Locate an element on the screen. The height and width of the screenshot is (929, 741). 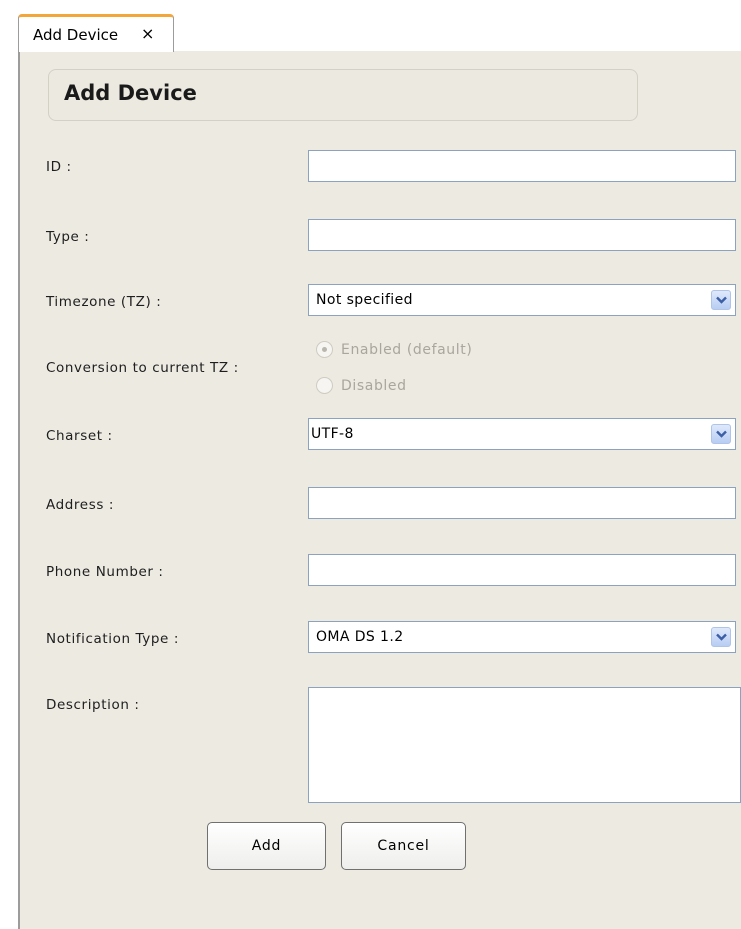
timezone-selected-value: Not specified is located at coordinates (364, 300).